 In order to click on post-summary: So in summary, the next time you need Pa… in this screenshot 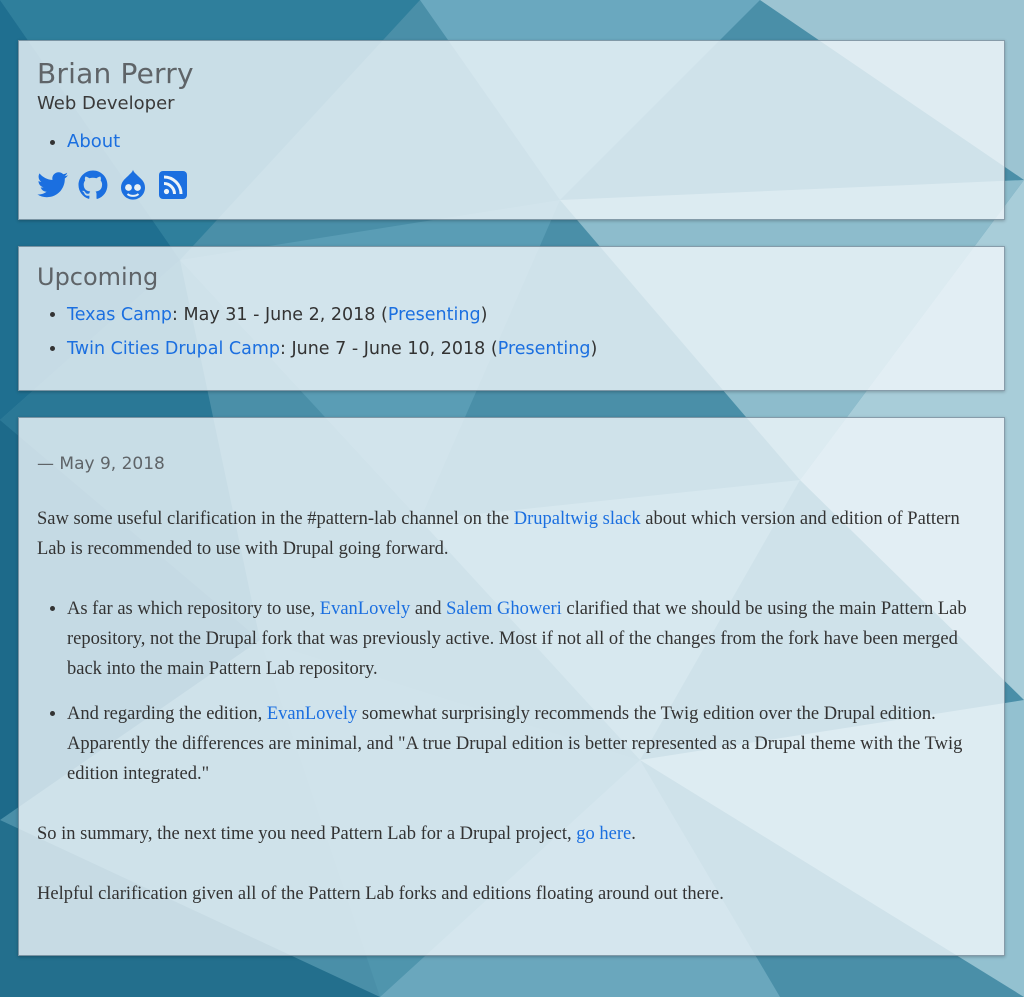, I will do `click(514, 834)`.